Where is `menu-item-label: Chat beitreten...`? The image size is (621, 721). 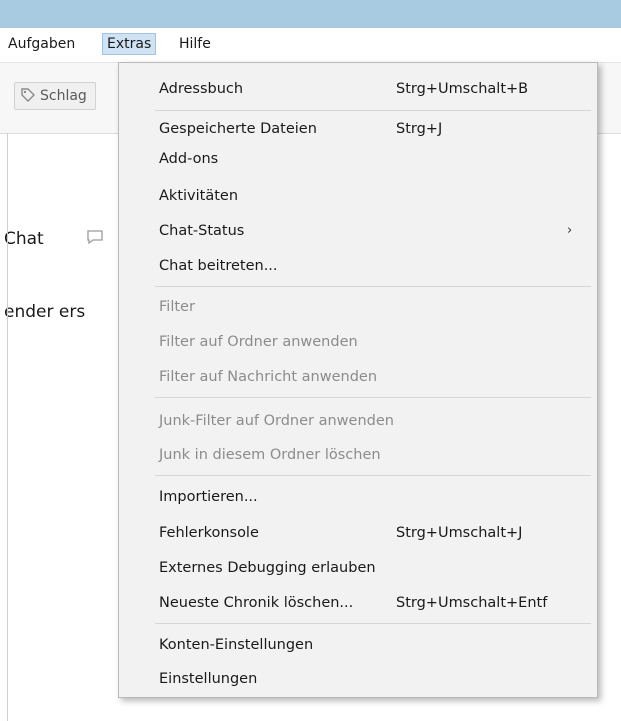 menu-item-label: Chat beitreten... is located at coordinates (218, 266).